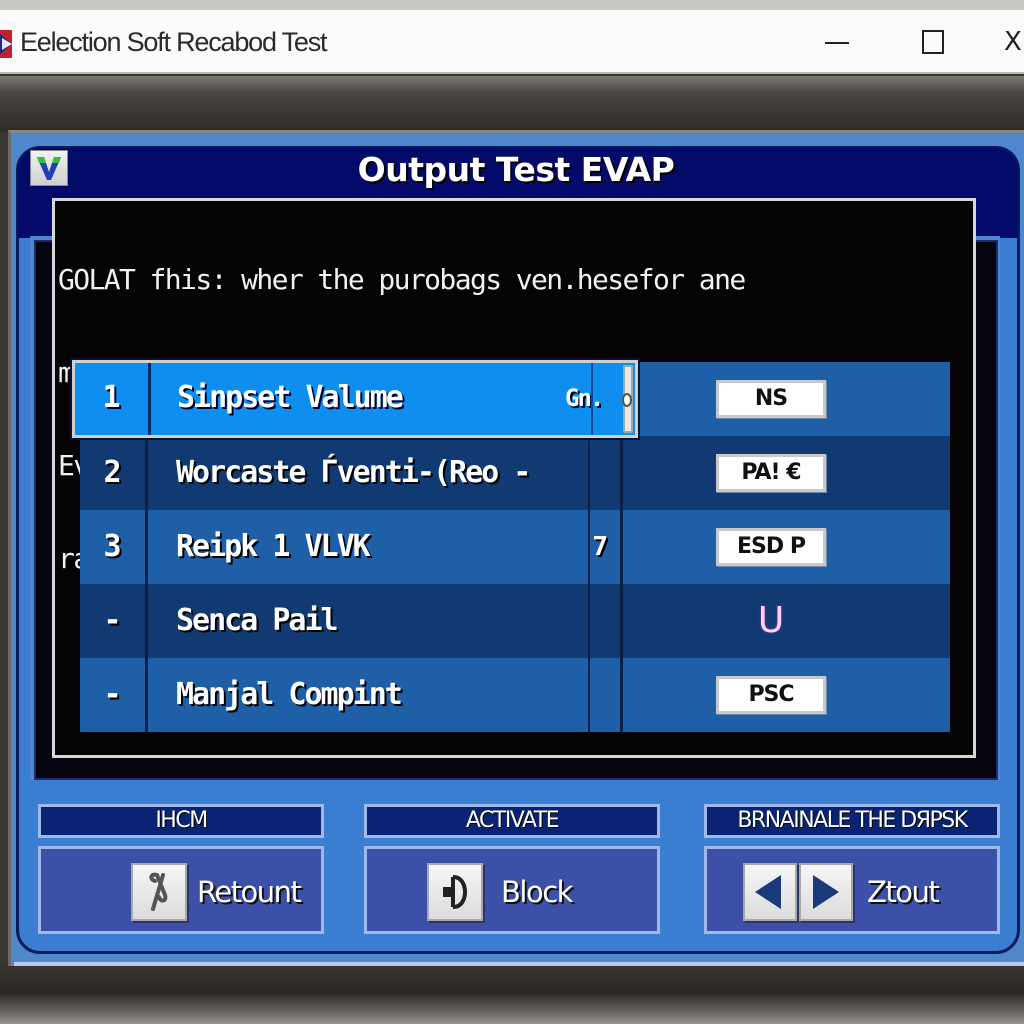  I want to click on row-number: 2, so click(114, 473).